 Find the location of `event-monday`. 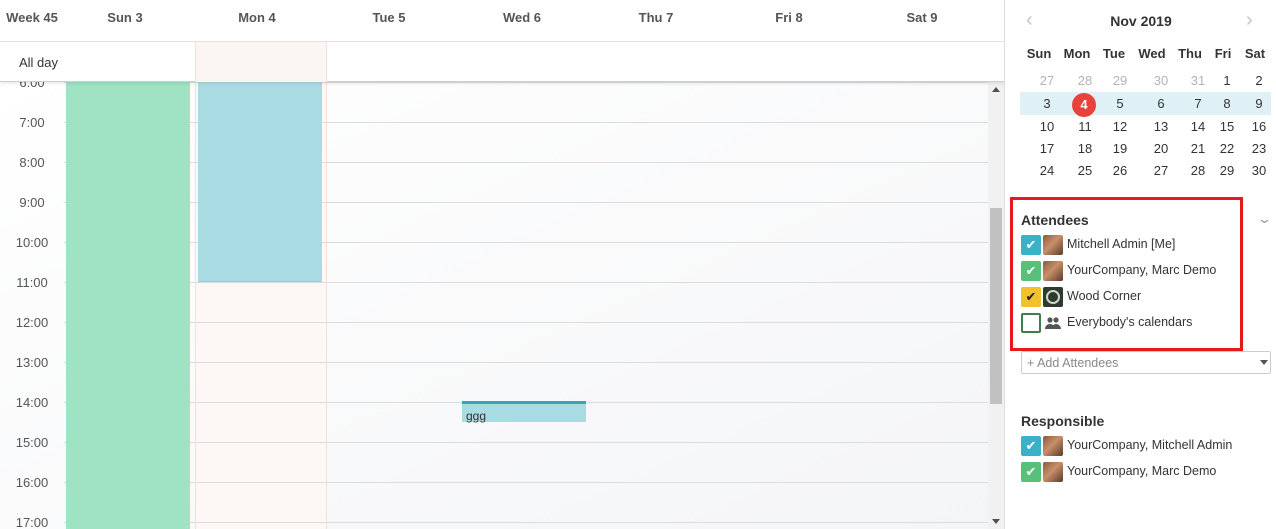

event-monday is located at coordinates (260, 182).